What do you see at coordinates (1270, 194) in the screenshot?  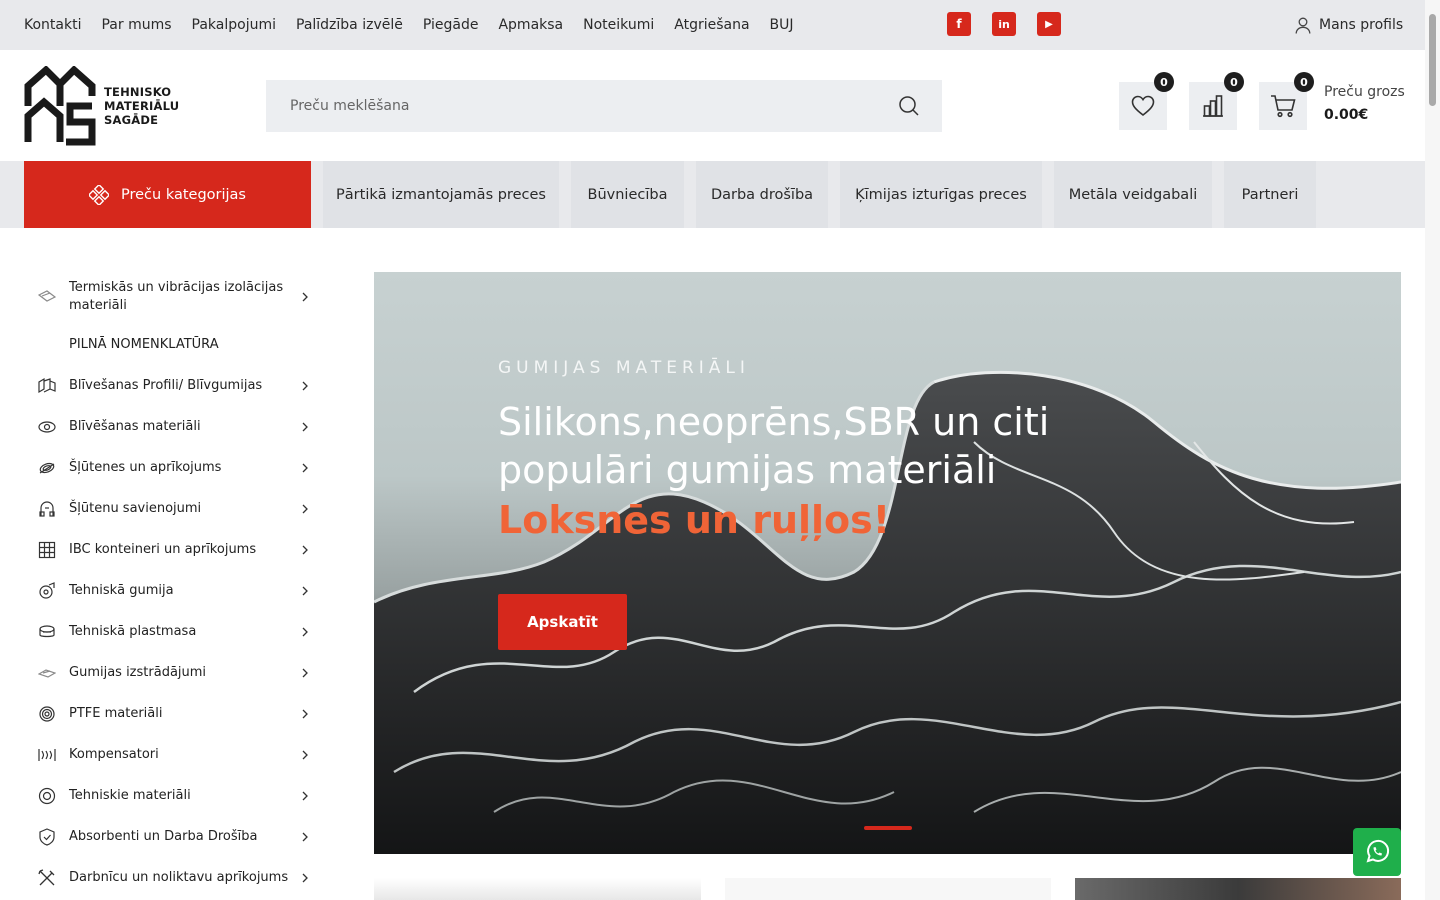 I see `nav-tab-partneri: Partneri` at bounding box center [1270, 194].